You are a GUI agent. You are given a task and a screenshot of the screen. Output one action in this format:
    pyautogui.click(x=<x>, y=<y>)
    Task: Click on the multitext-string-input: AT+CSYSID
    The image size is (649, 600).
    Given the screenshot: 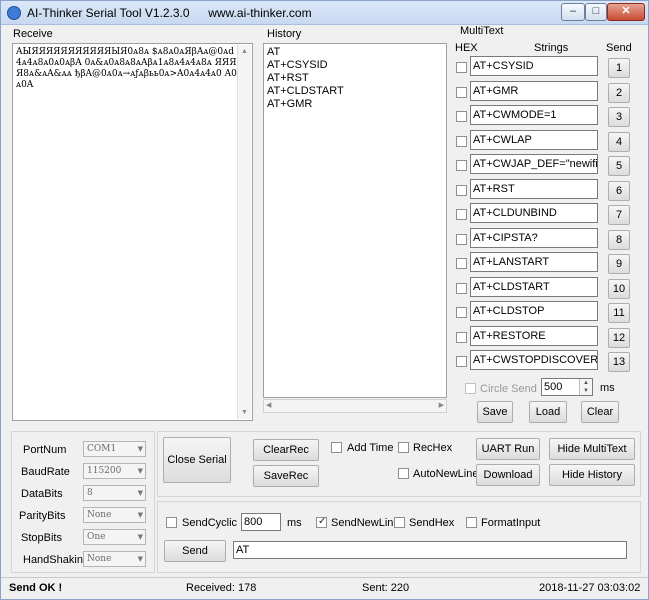 What is the action you would take?
    pyautogui.click(x=534, y=66)
    